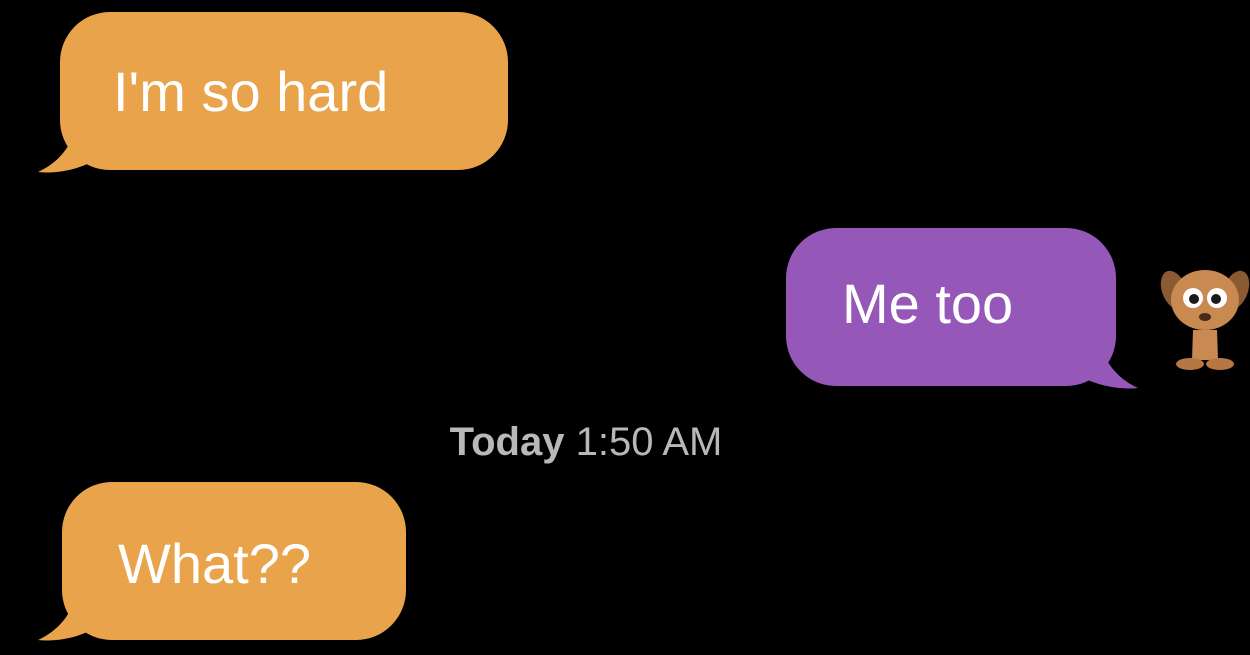 This screenshot has height=655, width=1250. I want to click on message-text: What??, so click(214, 563).